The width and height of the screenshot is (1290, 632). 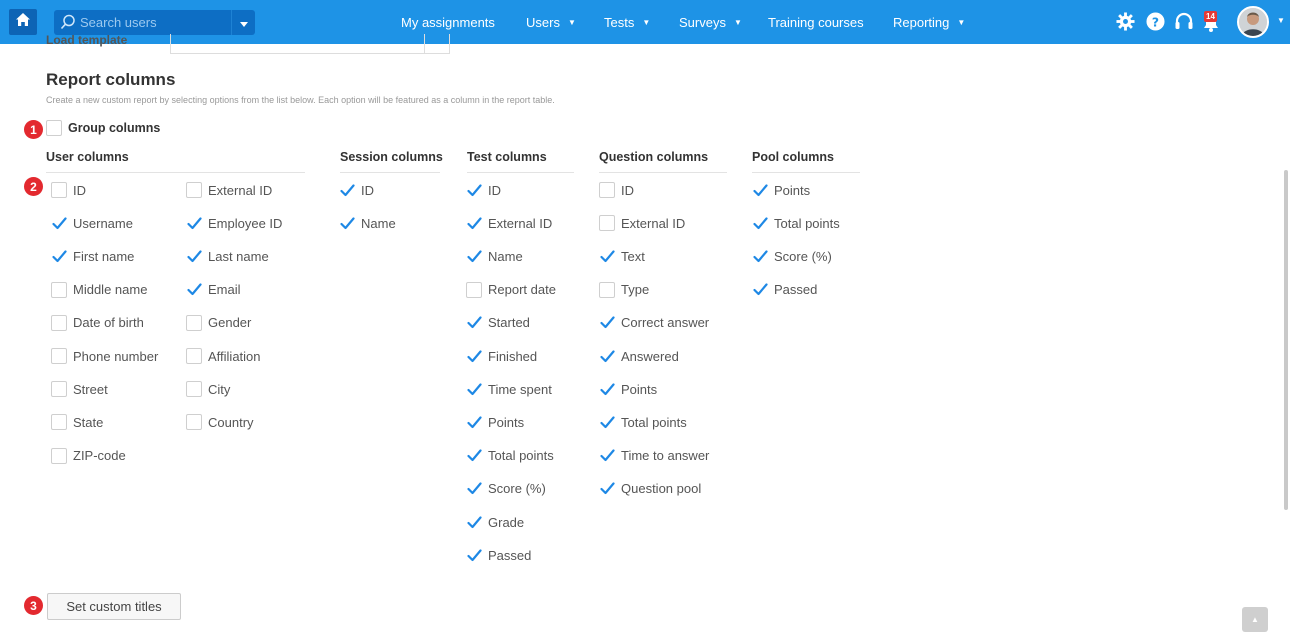 What do you see at coordinates (1125, 24) in the screenshot?
I see `gear-icon` at bounding box center [1125, 24].